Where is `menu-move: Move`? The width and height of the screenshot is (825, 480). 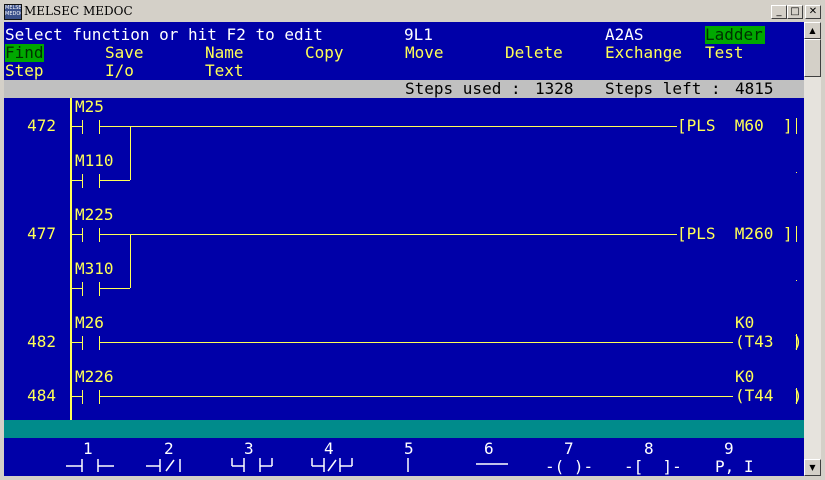
menu-move: Move is located at coordinates (424, 53).